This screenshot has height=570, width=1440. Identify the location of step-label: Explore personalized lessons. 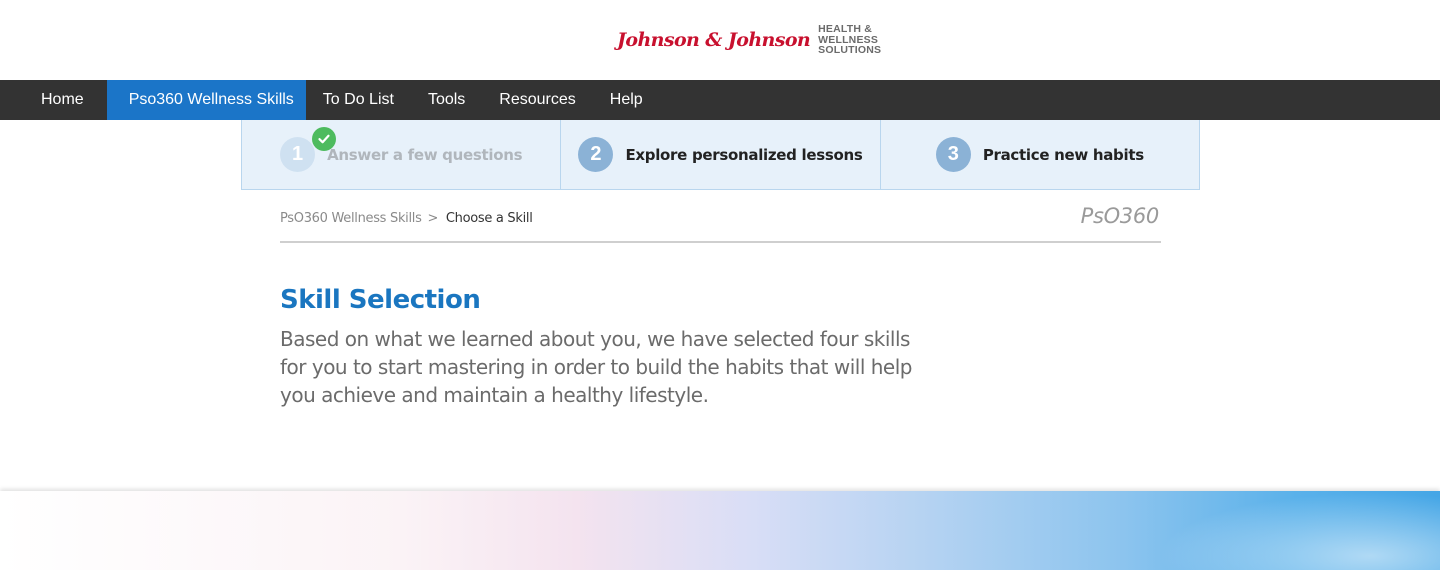
(744, 154).